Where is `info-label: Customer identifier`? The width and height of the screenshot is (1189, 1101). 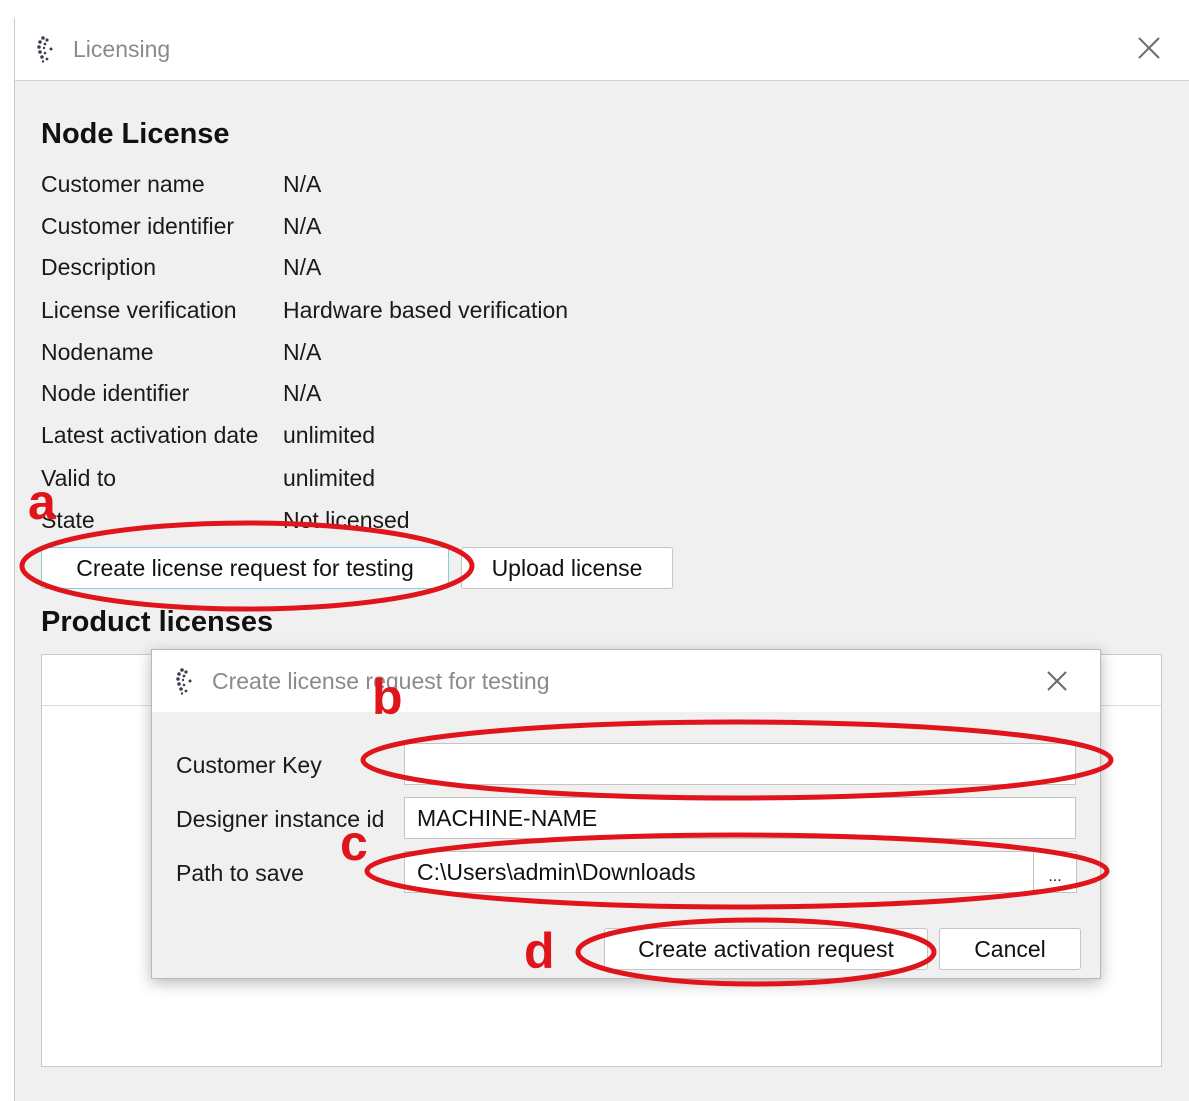
info-label: Customer identifier is located at coordinates (138, 226).